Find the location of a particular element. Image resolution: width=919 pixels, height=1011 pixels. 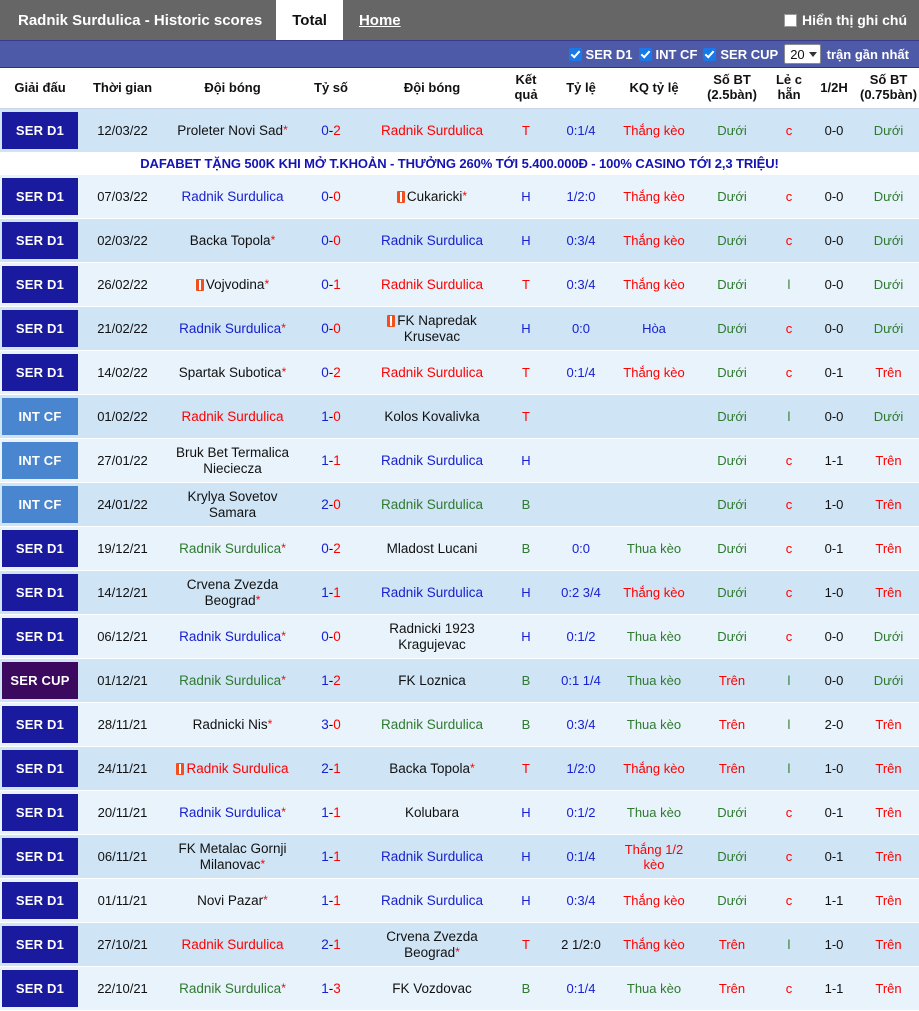

home-team-label: FK Metalac Gornji Milanovac is located at coordinates (232, 856).